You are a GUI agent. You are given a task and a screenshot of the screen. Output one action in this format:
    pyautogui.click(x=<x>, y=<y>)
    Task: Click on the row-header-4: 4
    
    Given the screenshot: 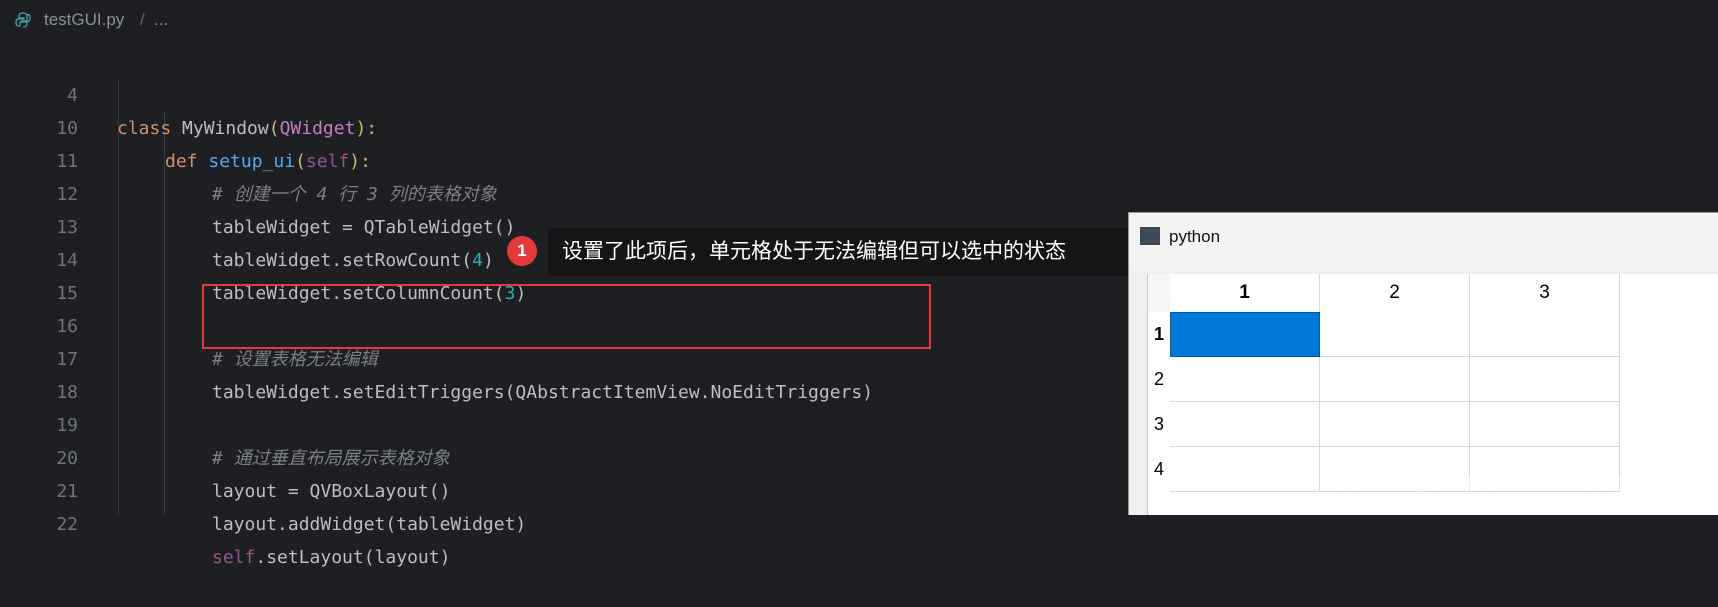 What is the action you would take?
    pyautogui.click(x=1159, y=469)
    